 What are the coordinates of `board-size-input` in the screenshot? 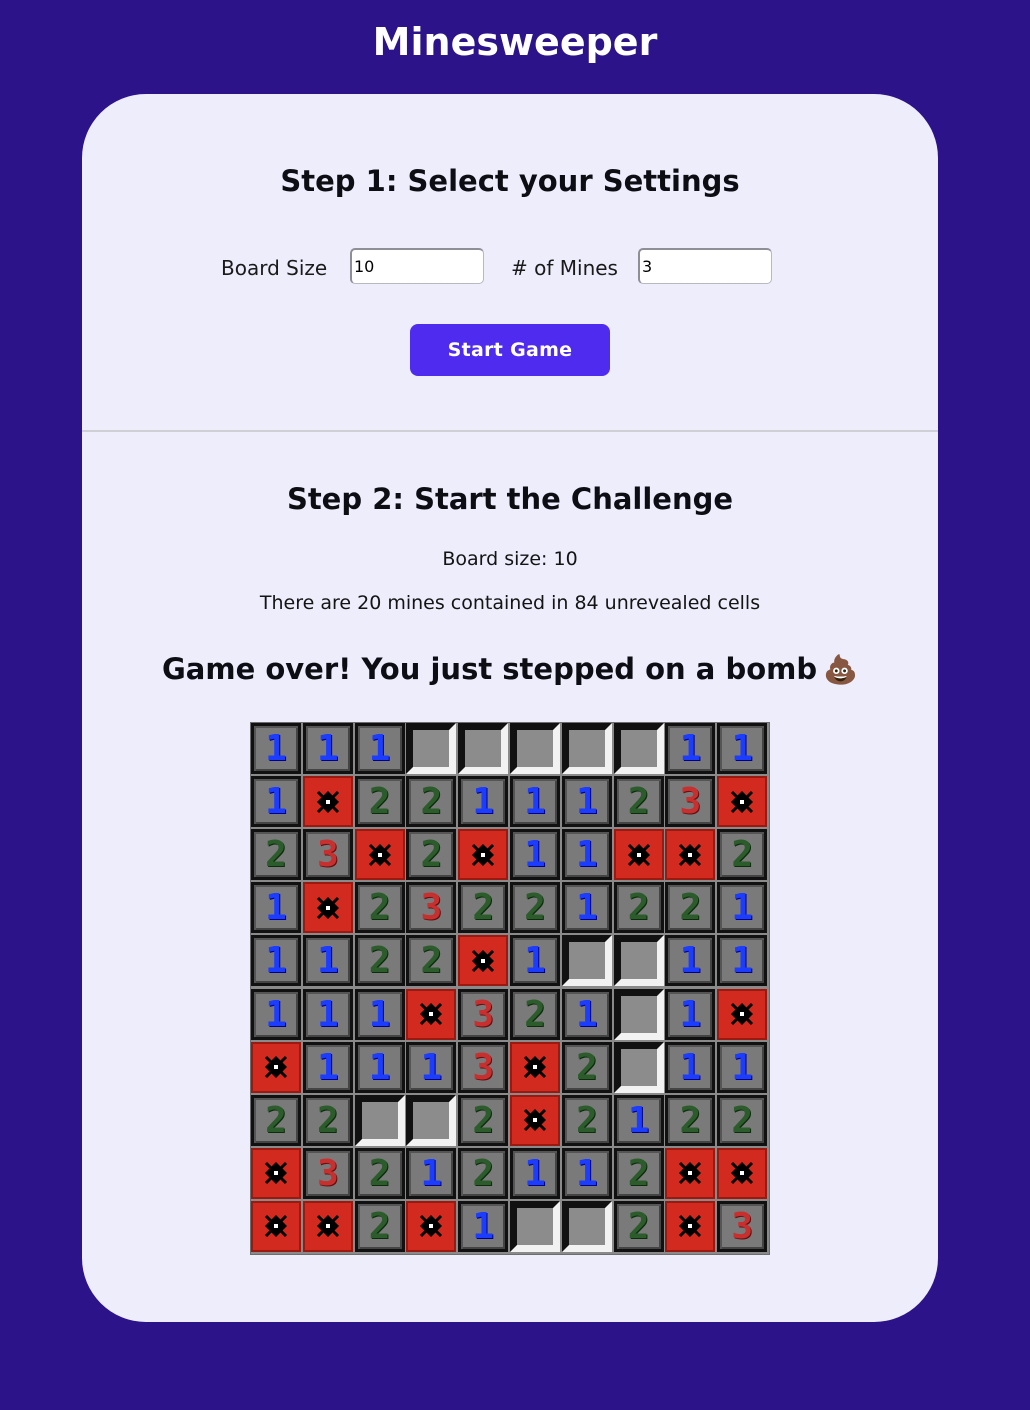 It's located at (417, 266).